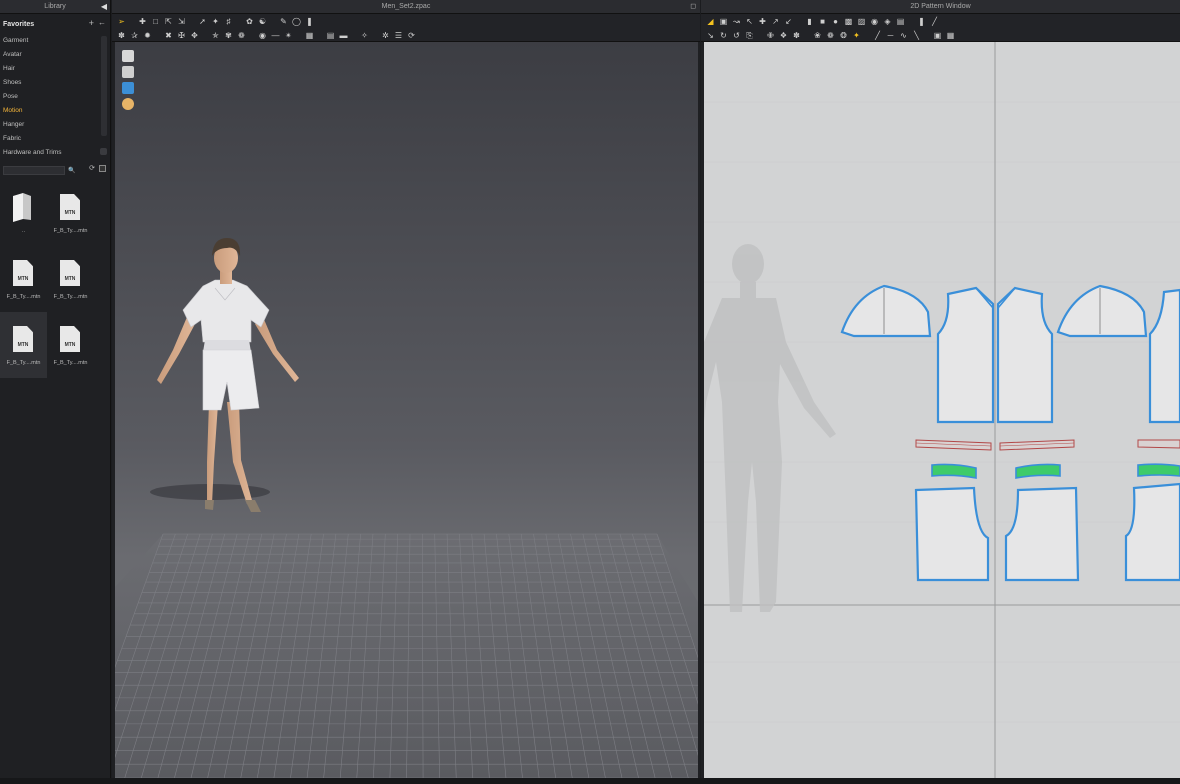 The height and width of the screenshot is (784, 1180). I want to click on edit-curve-icon: ↝, so click(736, 21).